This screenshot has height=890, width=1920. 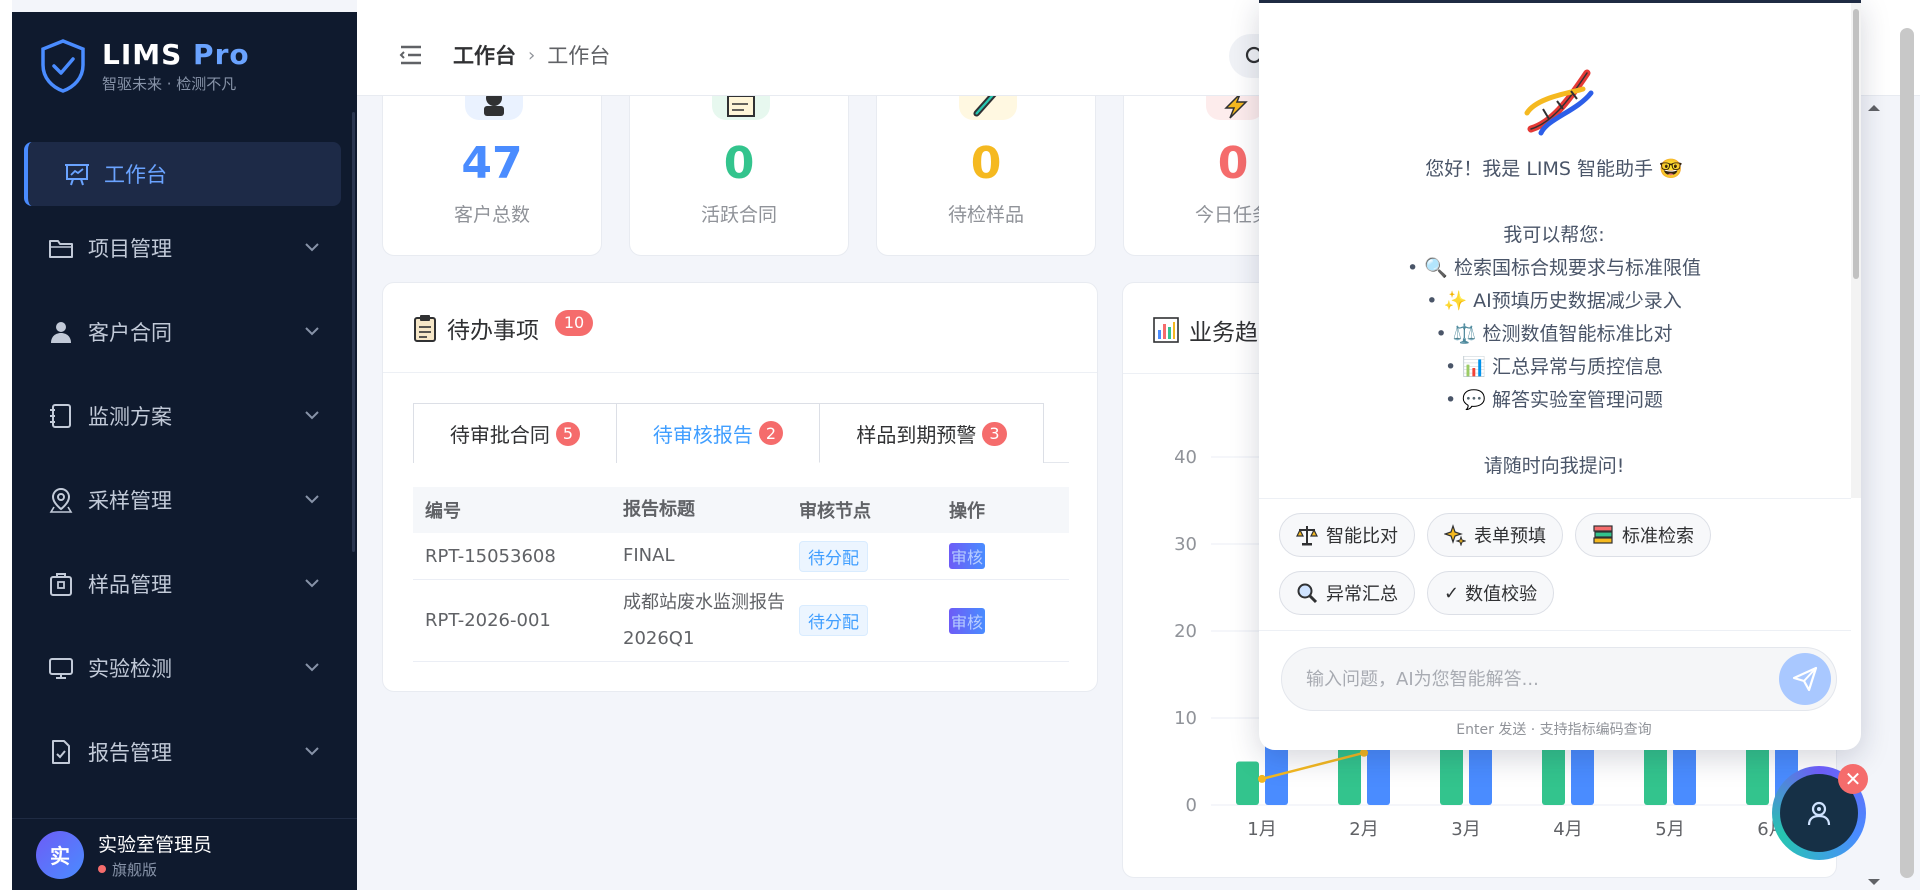 What do you see at coordinates (61, 248) in the screenshot?
I see `folder-icon` at bounding box center [61, 248].